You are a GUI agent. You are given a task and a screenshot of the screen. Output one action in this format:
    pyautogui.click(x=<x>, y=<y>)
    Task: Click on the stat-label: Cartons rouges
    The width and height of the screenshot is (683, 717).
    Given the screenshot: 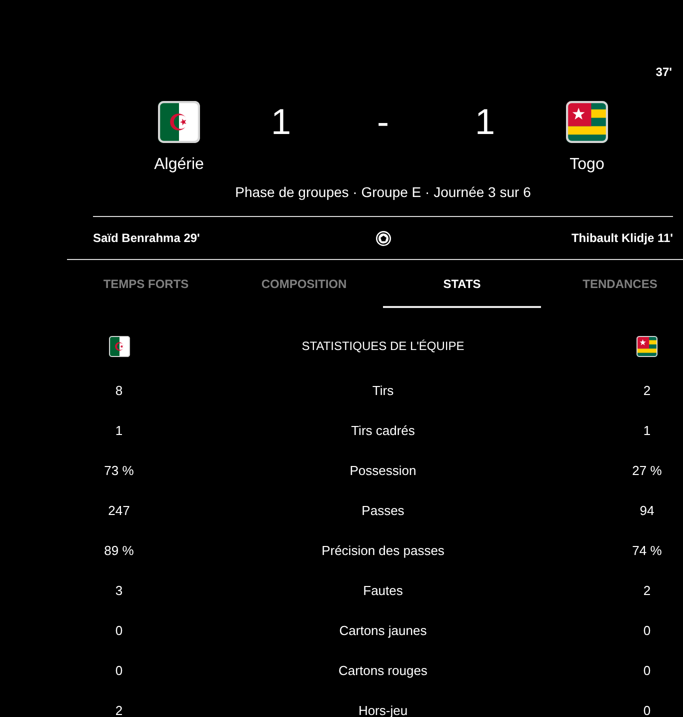 What is the action you would take?
    pyautogui.click(x=383, y=670)
    